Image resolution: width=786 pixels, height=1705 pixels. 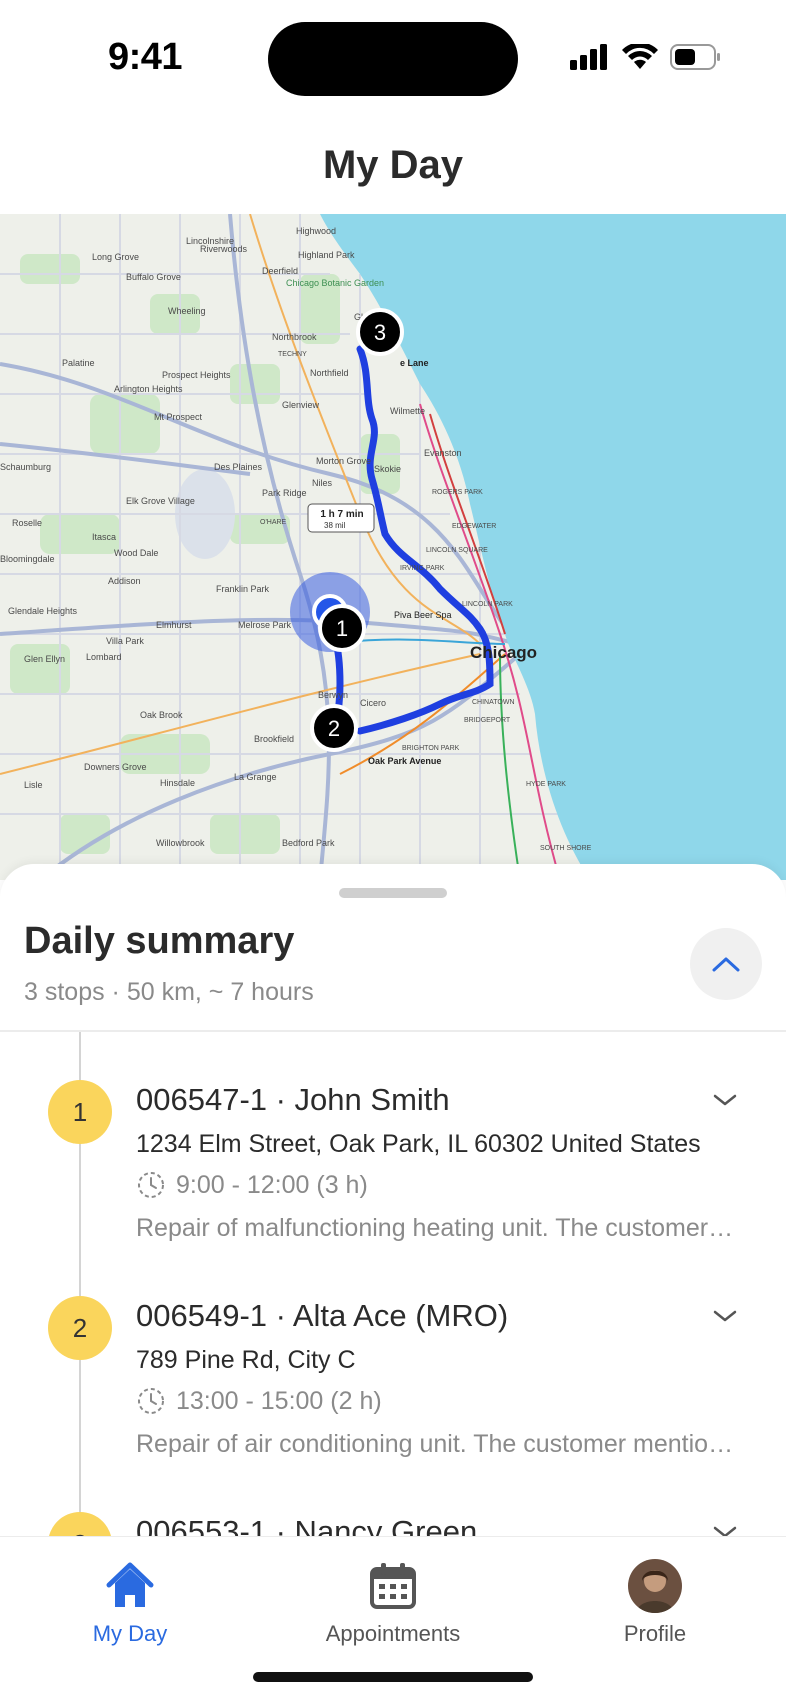 I want to click on app-header: My Day, so click(x=393, y=162).